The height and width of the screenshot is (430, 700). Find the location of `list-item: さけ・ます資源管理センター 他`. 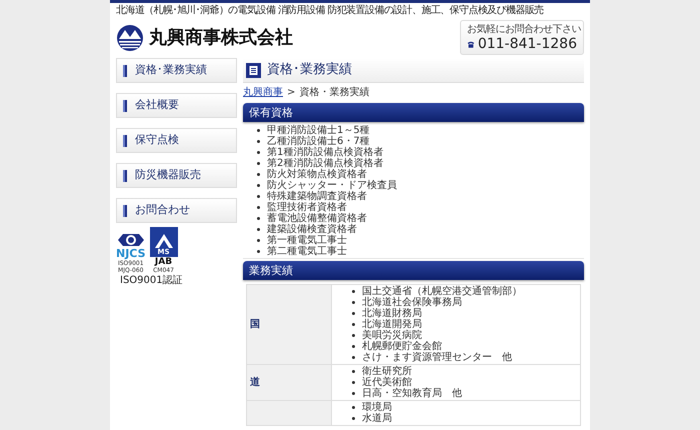

list-item: さけ・ます資源管理センター 他 is located at coordinates (437, 357).